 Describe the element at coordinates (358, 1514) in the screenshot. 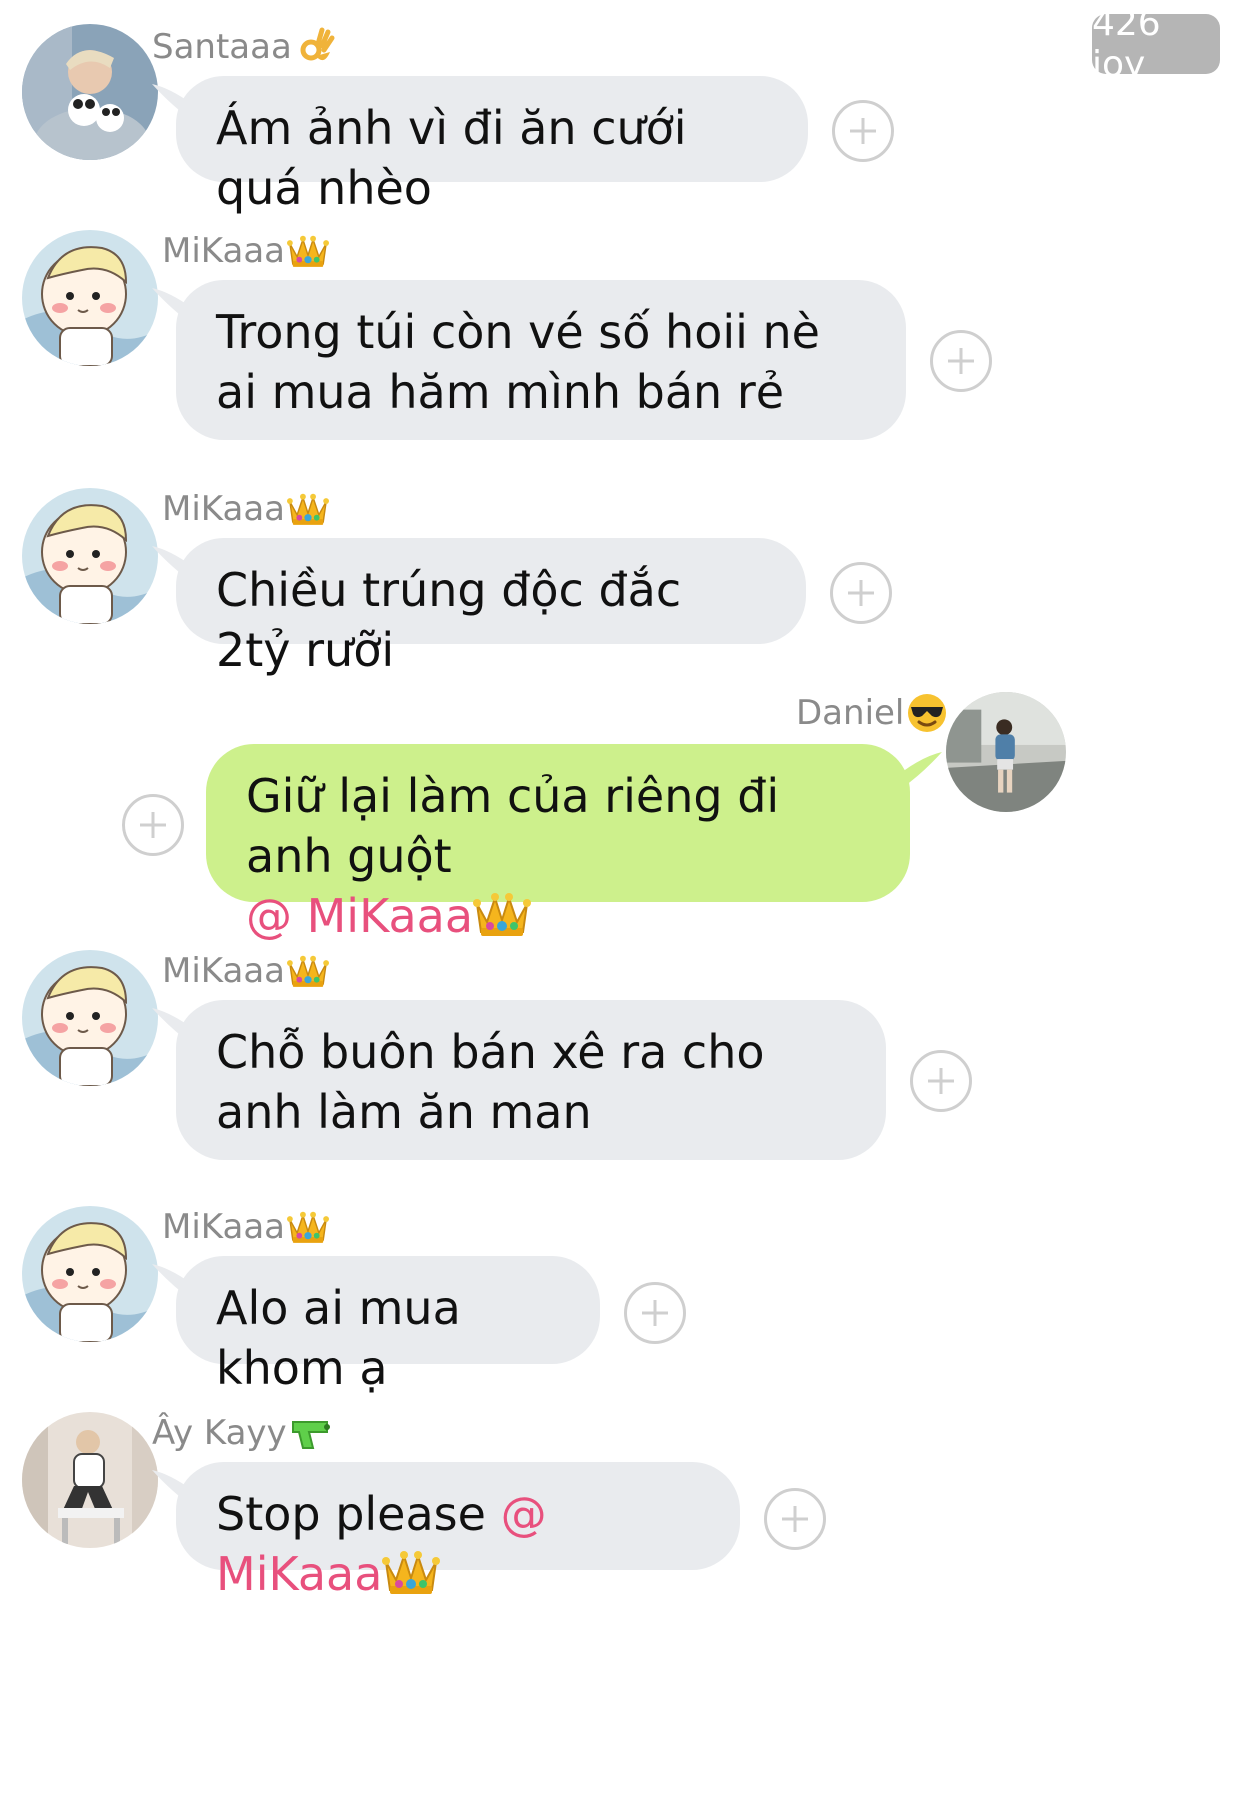

I see `message-text: Stop please` at that location.